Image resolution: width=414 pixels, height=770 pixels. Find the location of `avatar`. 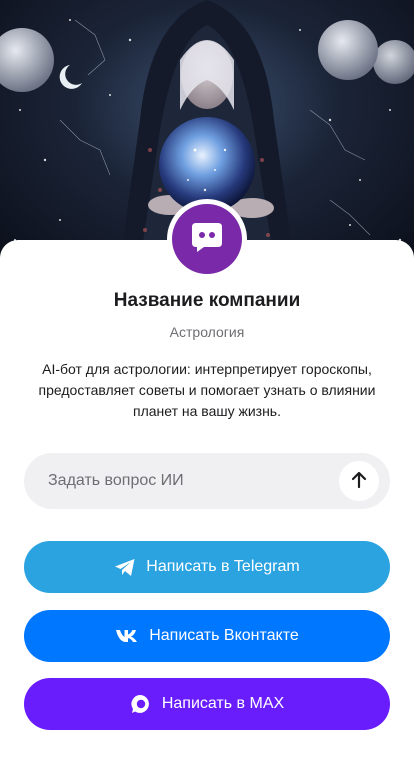

avatar is located at coordinates (207, 239).